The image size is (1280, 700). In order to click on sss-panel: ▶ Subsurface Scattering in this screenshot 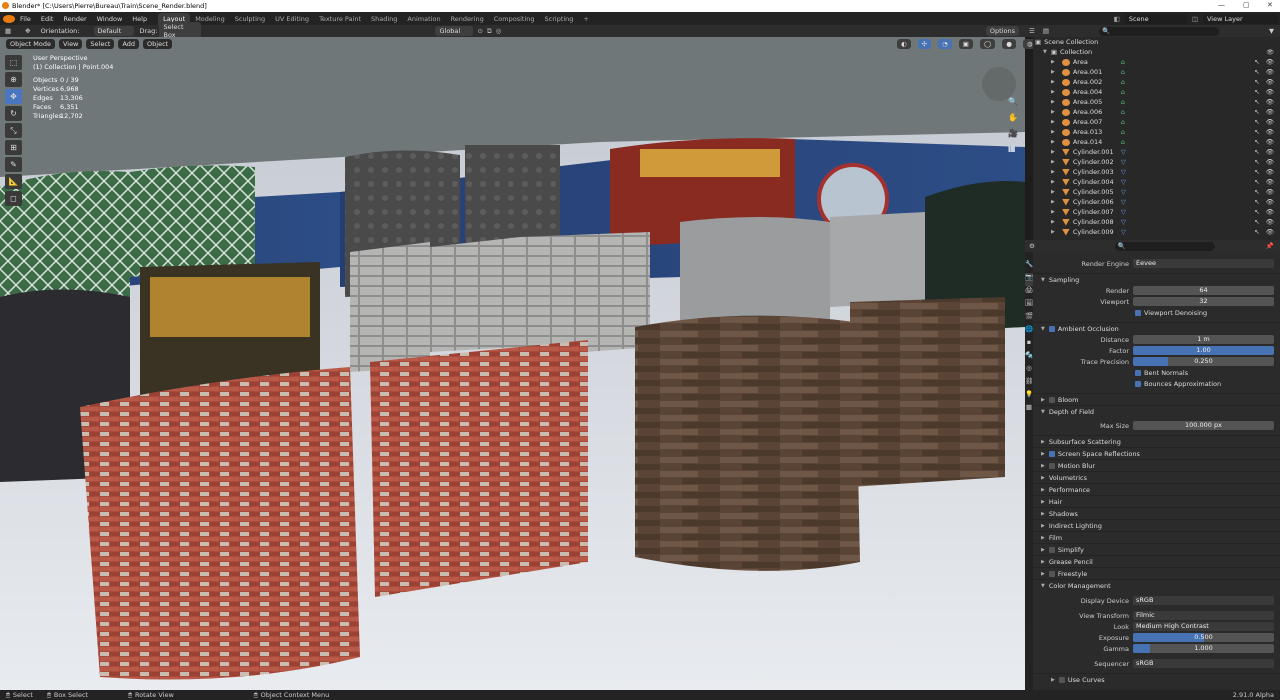, I will do `click(1156, 441)`.